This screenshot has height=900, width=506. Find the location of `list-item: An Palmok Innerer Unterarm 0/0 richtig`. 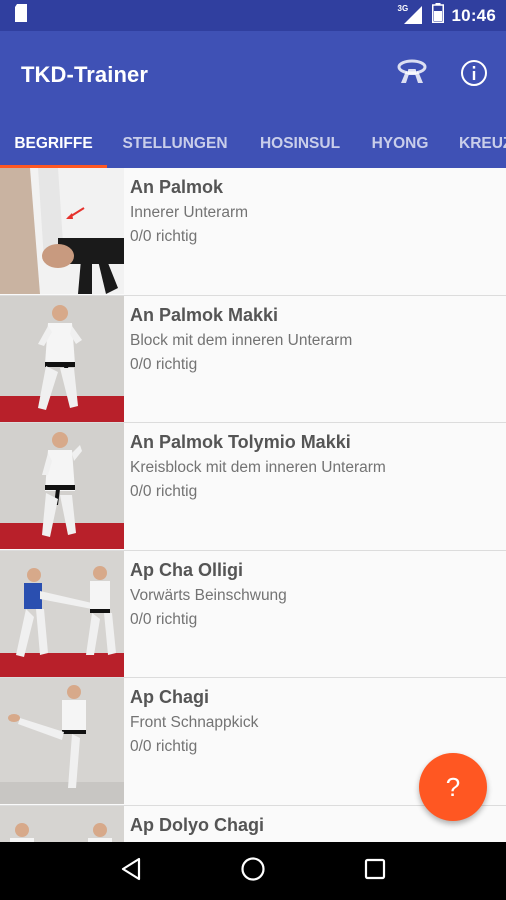

list-item: An Palmok Innerer Unterarm 0/0 richtig is located at coordinates (253, 232).